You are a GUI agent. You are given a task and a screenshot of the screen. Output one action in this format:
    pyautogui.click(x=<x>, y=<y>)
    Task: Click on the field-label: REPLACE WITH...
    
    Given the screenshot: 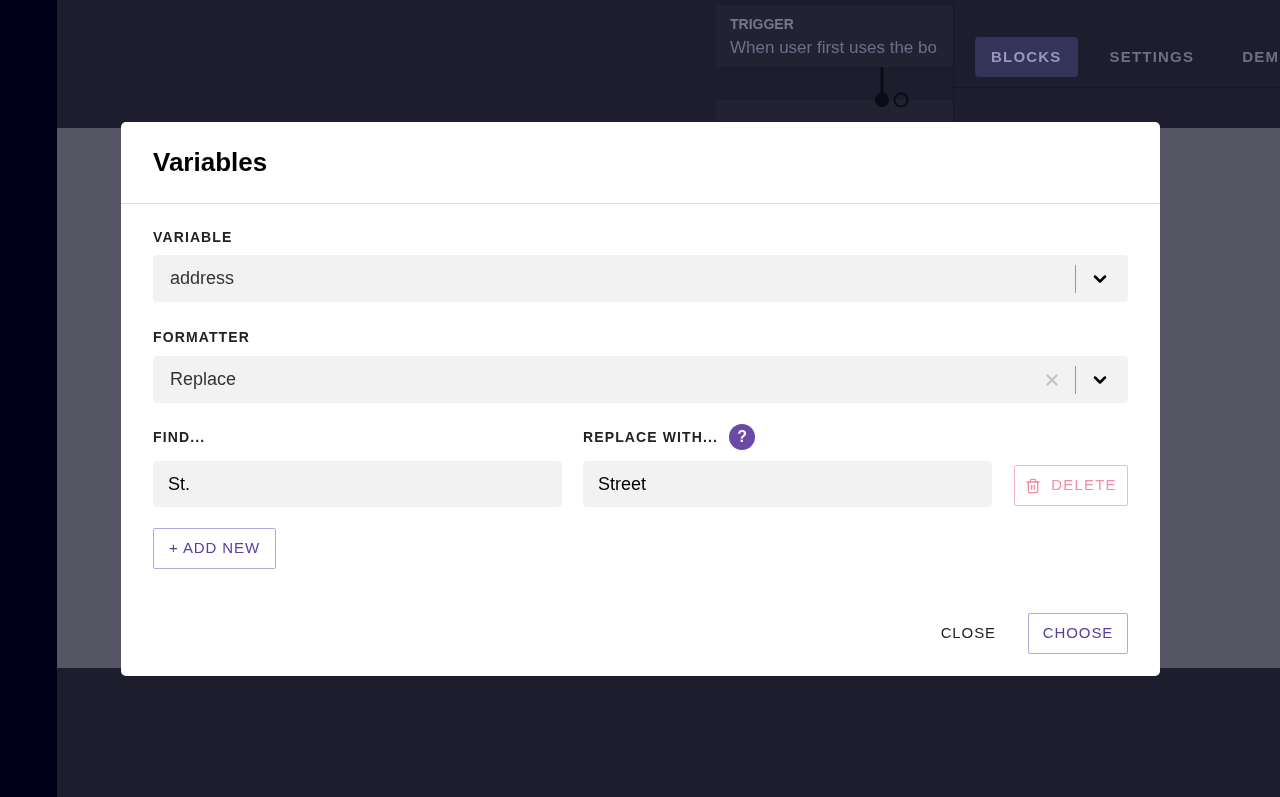 What is the action you would take?
    pyautogui.click(x=651, y=437)
    